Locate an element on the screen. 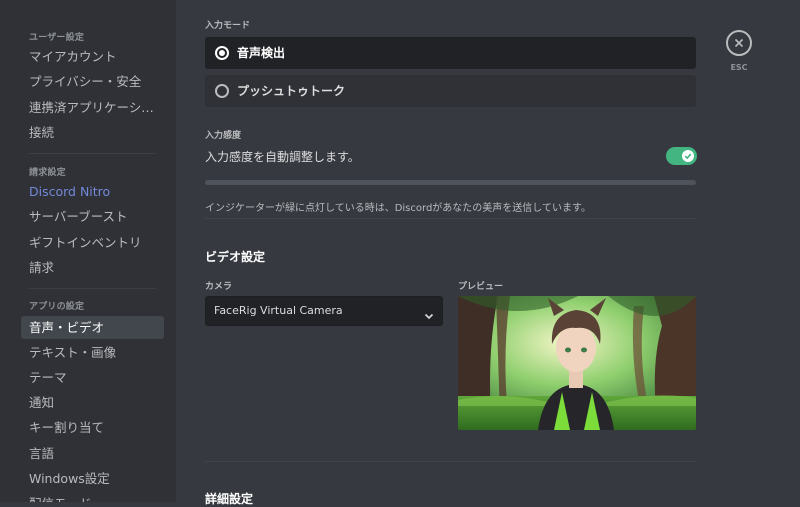  close-button is located at coordinates (739, 43).